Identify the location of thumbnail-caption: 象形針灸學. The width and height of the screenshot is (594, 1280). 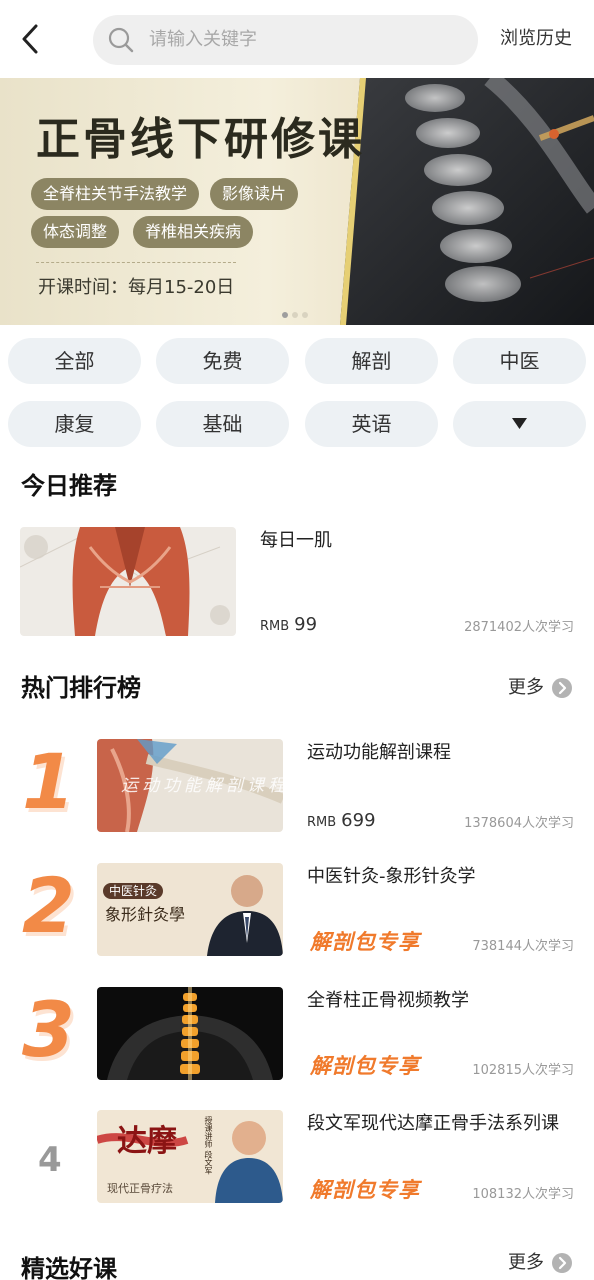
(145, 914).